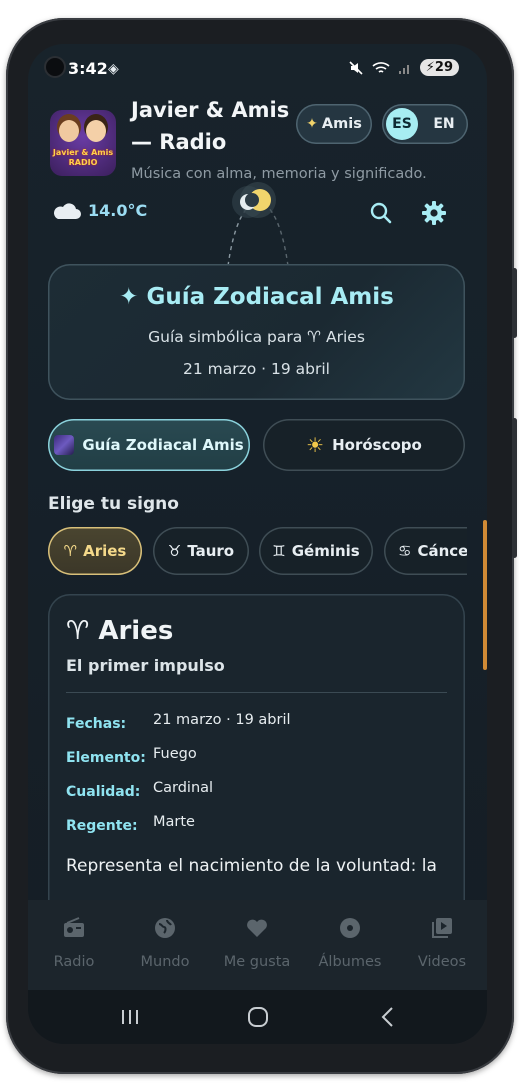  I want to click on dates-value: 21 marzo · 19 abril, so click(222, 720).